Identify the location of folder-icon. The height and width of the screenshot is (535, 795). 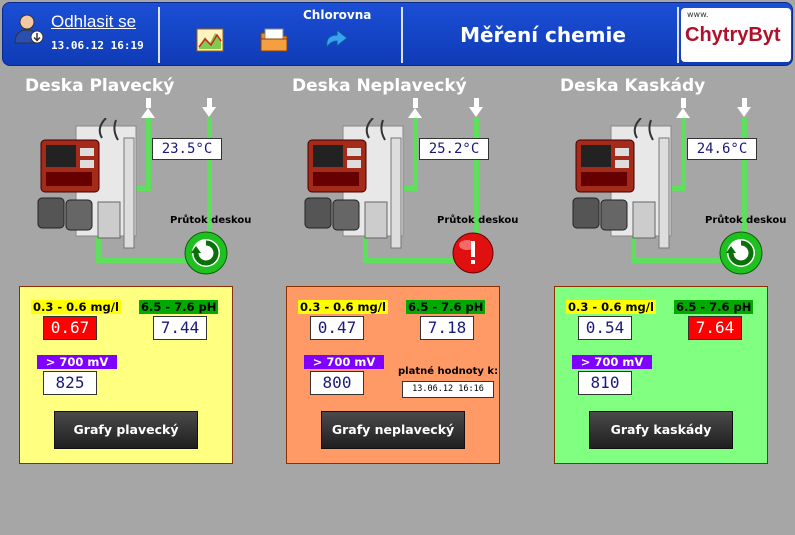
(274, 40).